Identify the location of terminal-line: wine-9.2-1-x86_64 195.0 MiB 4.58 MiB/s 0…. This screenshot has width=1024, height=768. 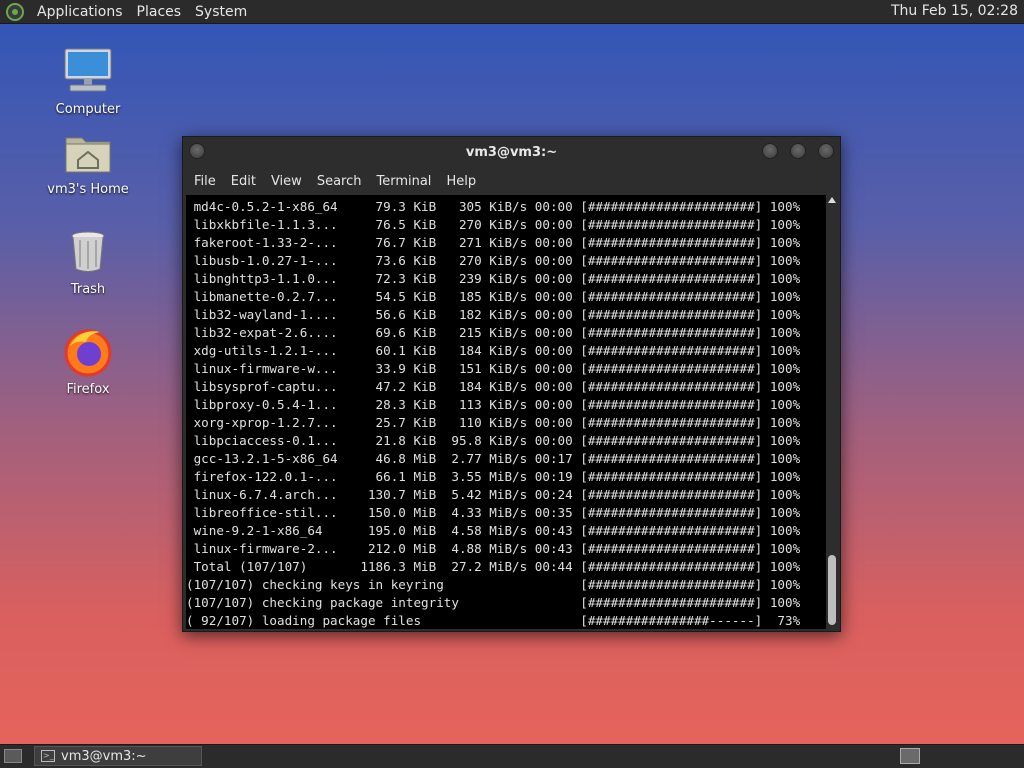
(493, 530).